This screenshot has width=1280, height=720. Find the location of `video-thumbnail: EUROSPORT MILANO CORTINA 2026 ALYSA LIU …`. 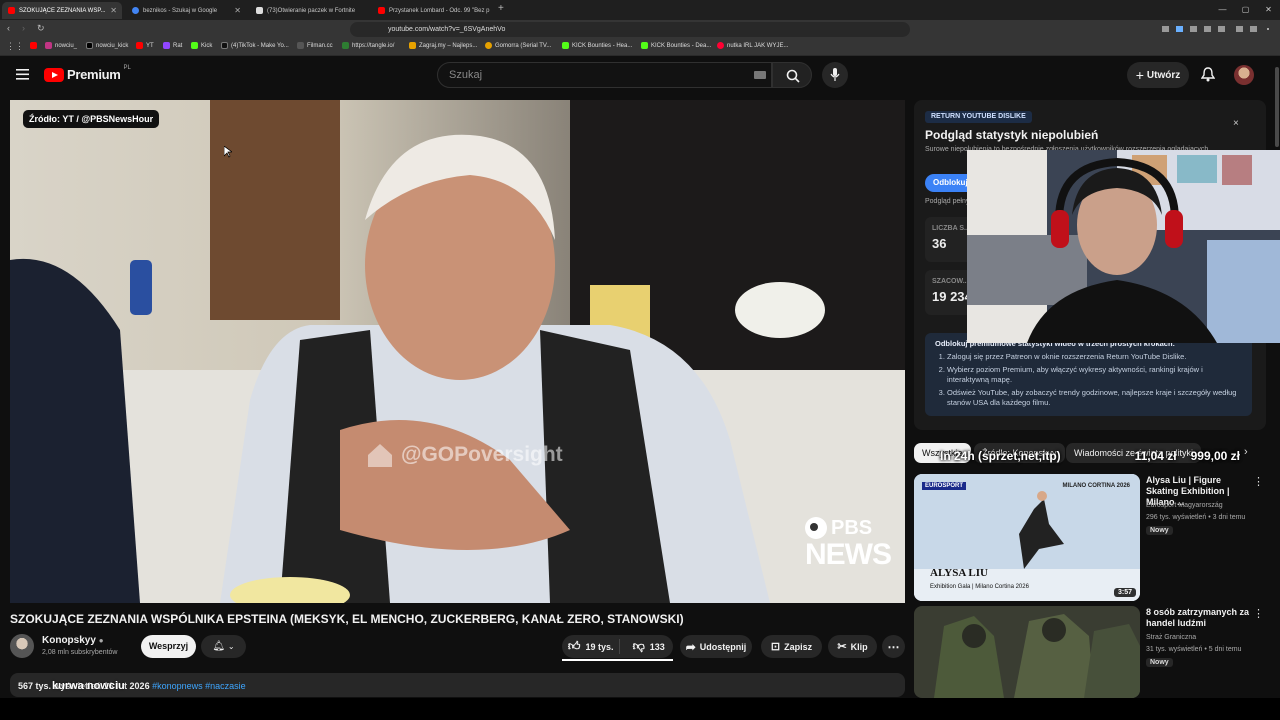

video-thumbnail: EUROSPORT MILANO CORTINA 2026 ALYSA LIU … is located at coordinates (1027, 537).